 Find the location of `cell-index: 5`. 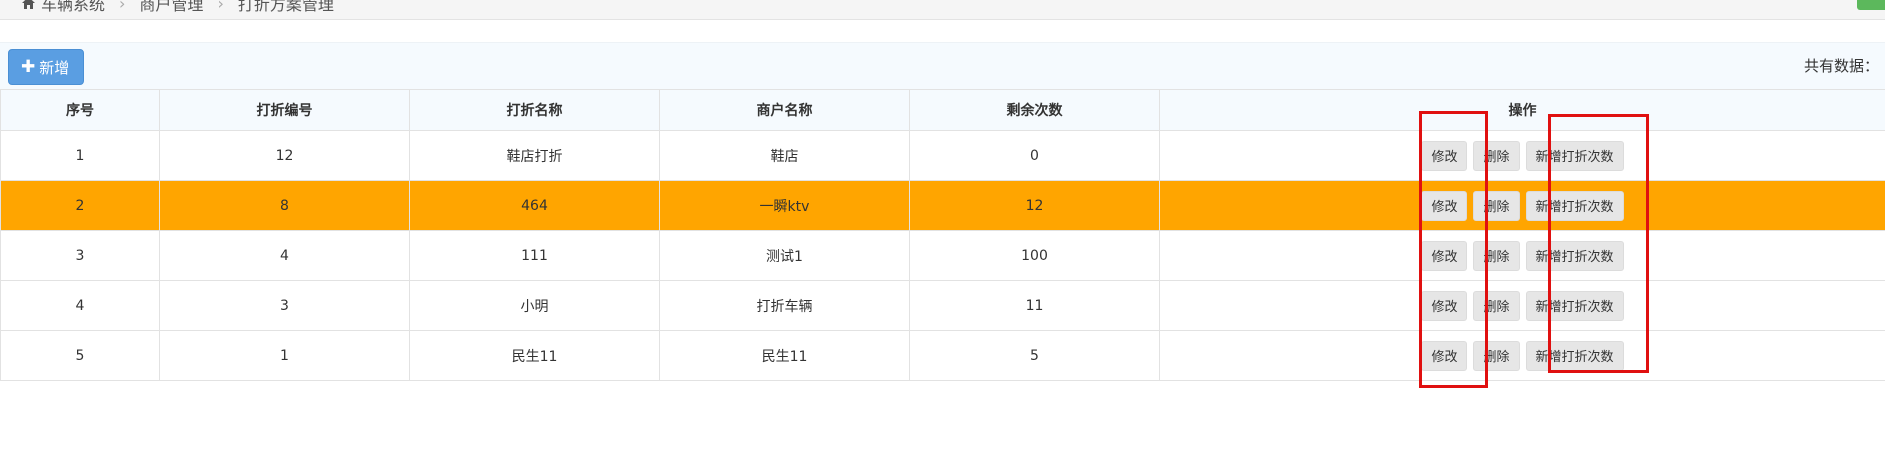

cell-index: 5 is located at coordinates (80, 355).